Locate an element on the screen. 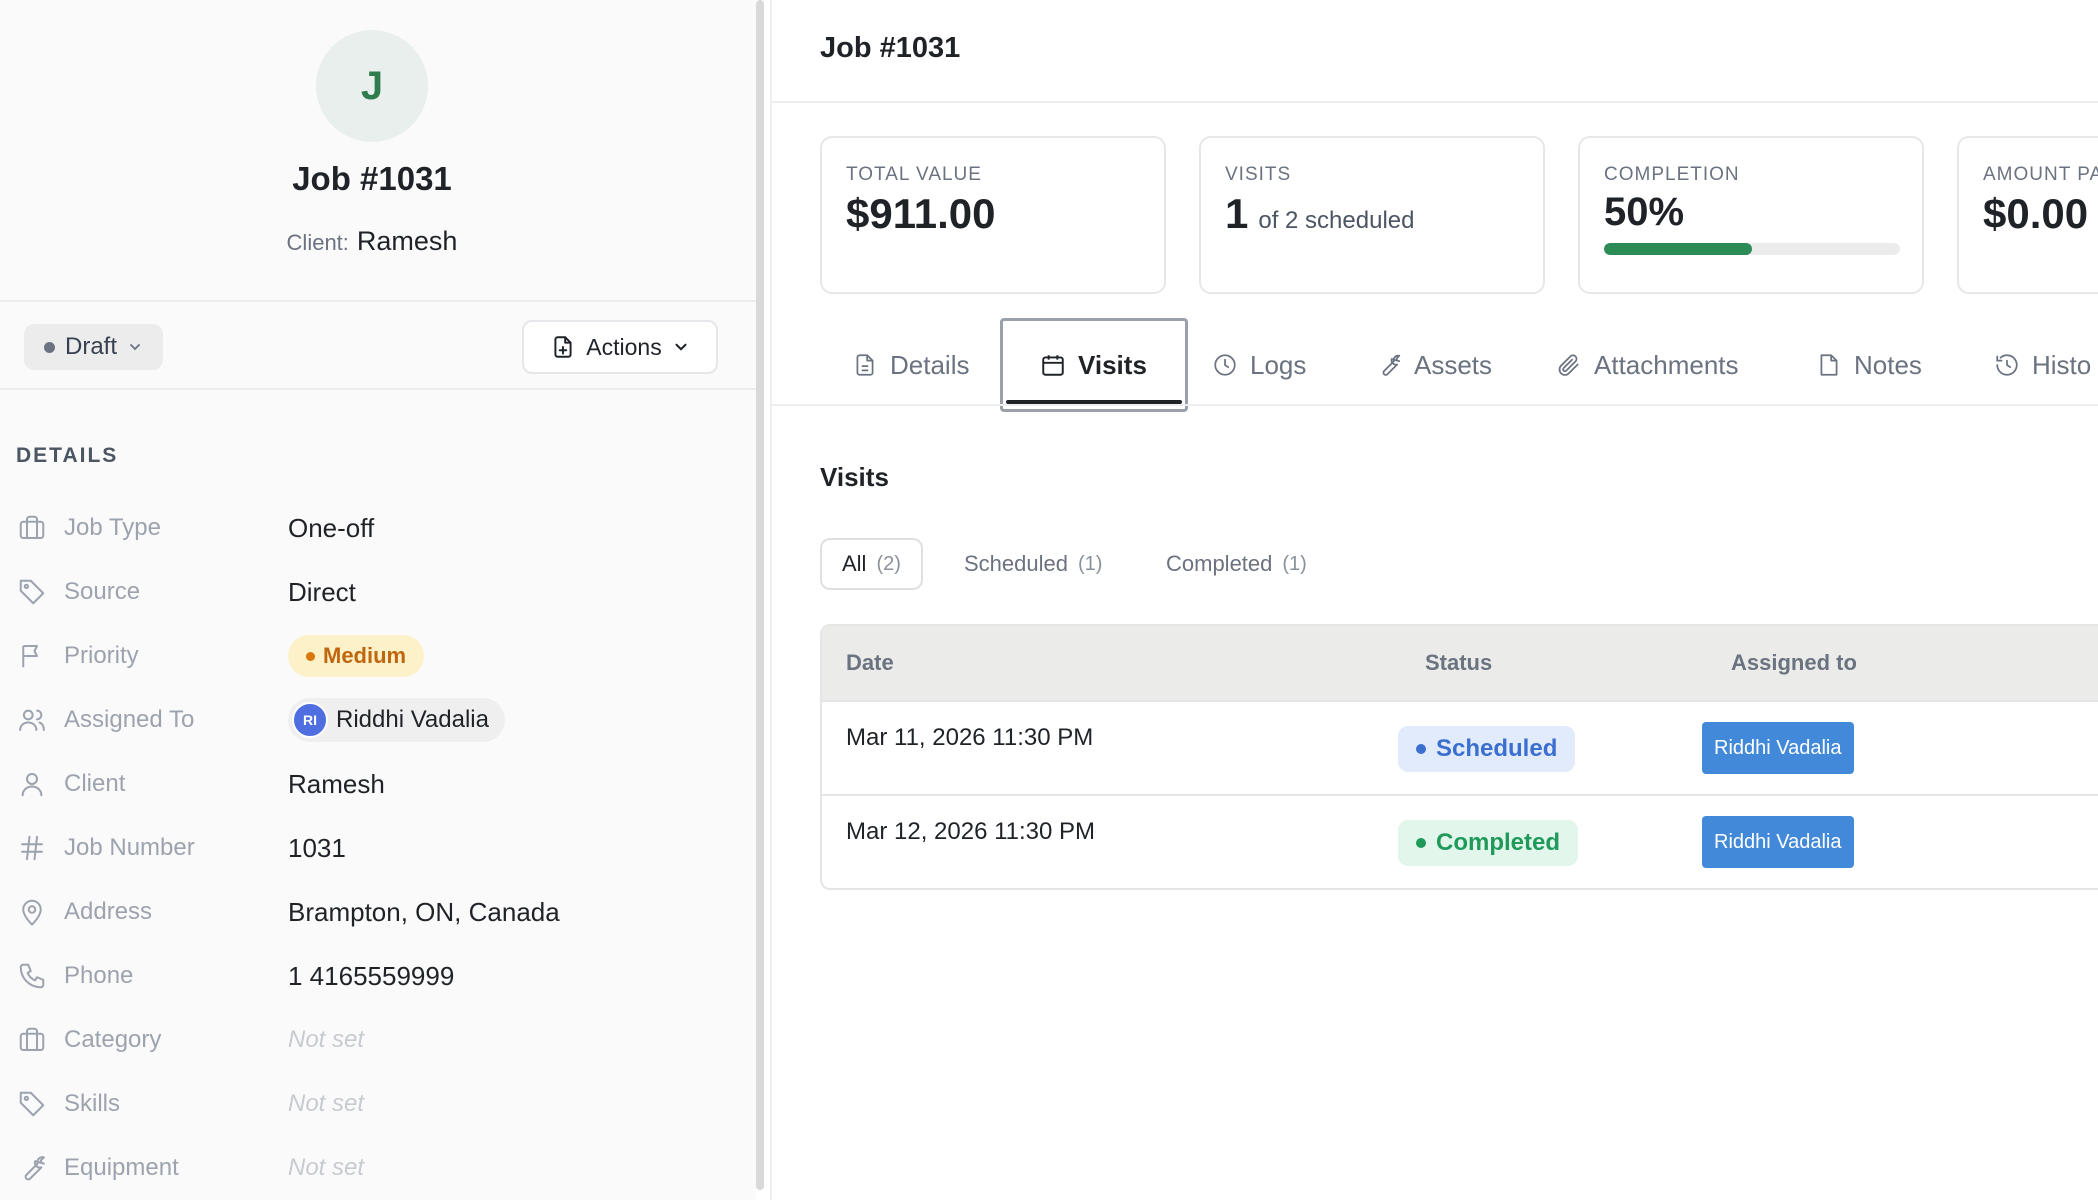  avatar-initial: J is located at coordinates (372, 85).